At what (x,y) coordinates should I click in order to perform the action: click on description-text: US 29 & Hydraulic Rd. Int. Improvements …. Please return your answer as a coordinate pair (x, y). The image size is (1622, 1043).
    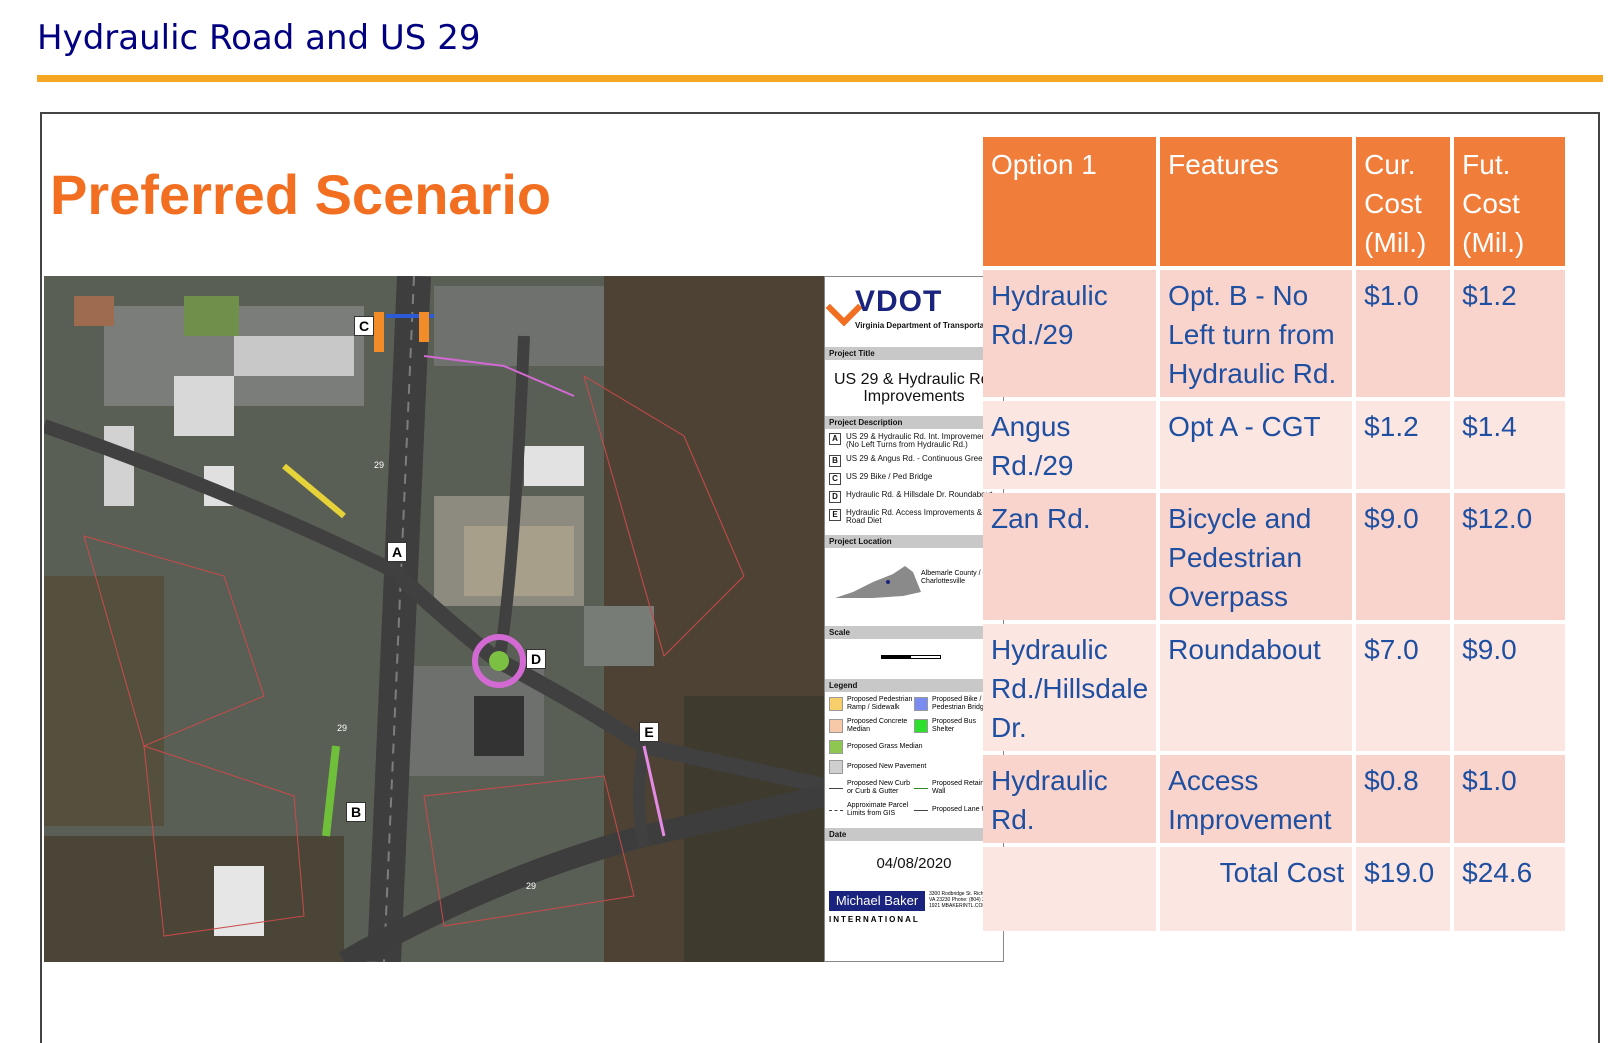
    Looking at the image, I should click on (919, 440).